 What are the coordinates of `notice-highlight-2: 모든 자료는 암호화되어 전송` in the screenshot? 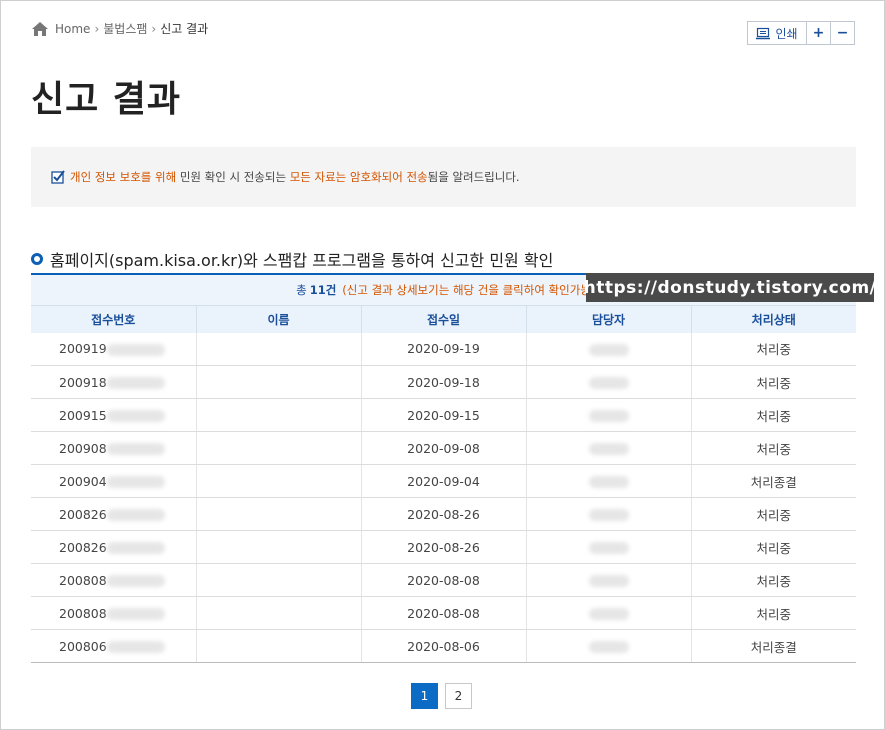 It's located at (358, 177).